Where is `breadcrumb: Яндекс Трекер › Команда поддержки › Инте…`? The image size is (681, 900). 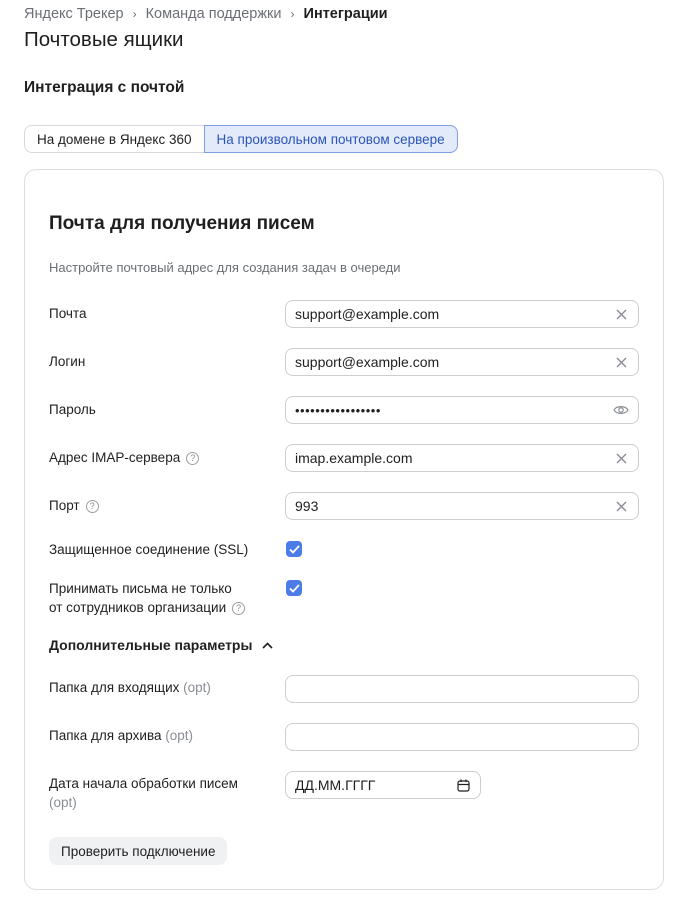 breadcrumb: Яндекс Трекер › Команда поддержки › Инте… is located at coordinates (206, 14).